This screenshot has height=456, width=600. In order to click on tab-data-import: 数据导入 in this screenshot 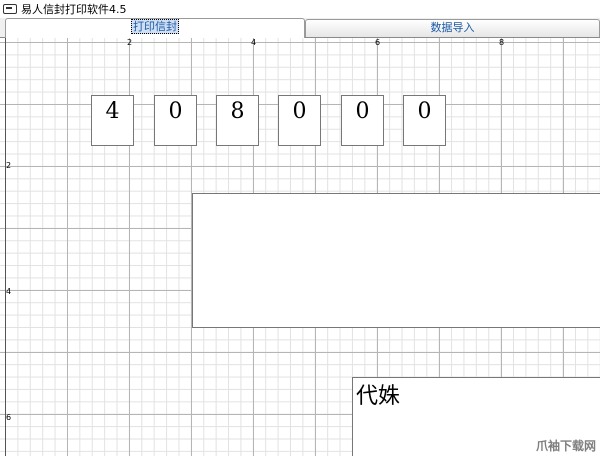, I will do `click(452, 28)`.